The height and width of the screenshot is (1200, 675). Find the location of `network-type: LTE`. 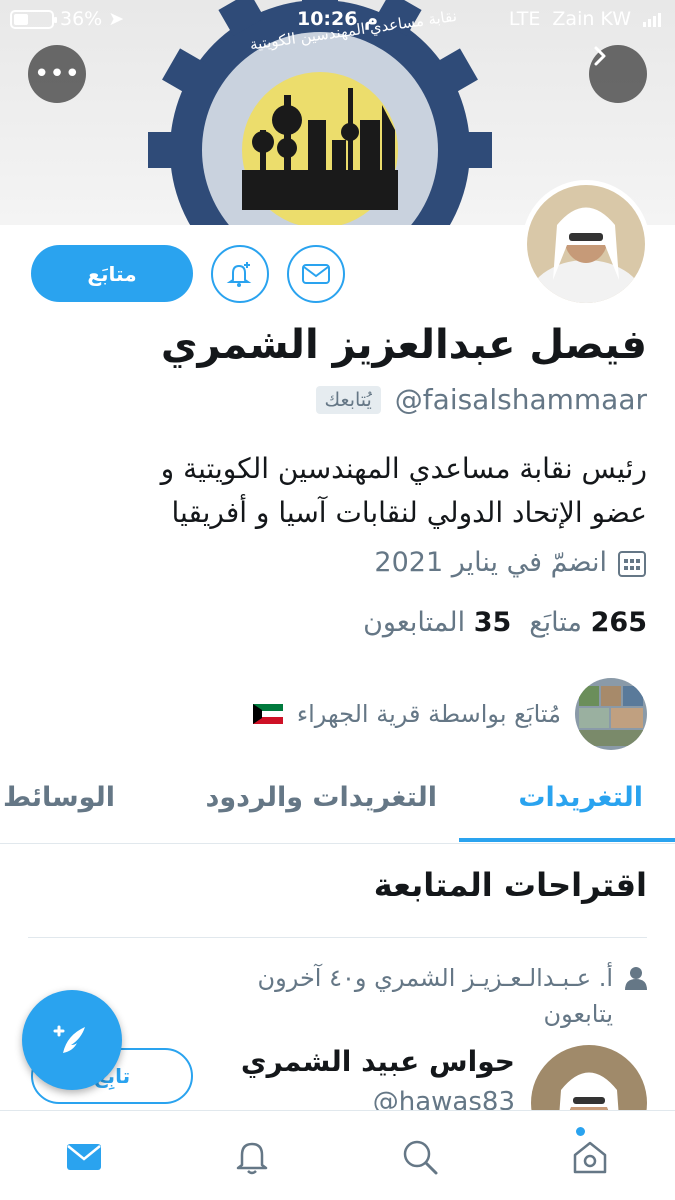

network-type: LTE is located at coordinates (524, 19).